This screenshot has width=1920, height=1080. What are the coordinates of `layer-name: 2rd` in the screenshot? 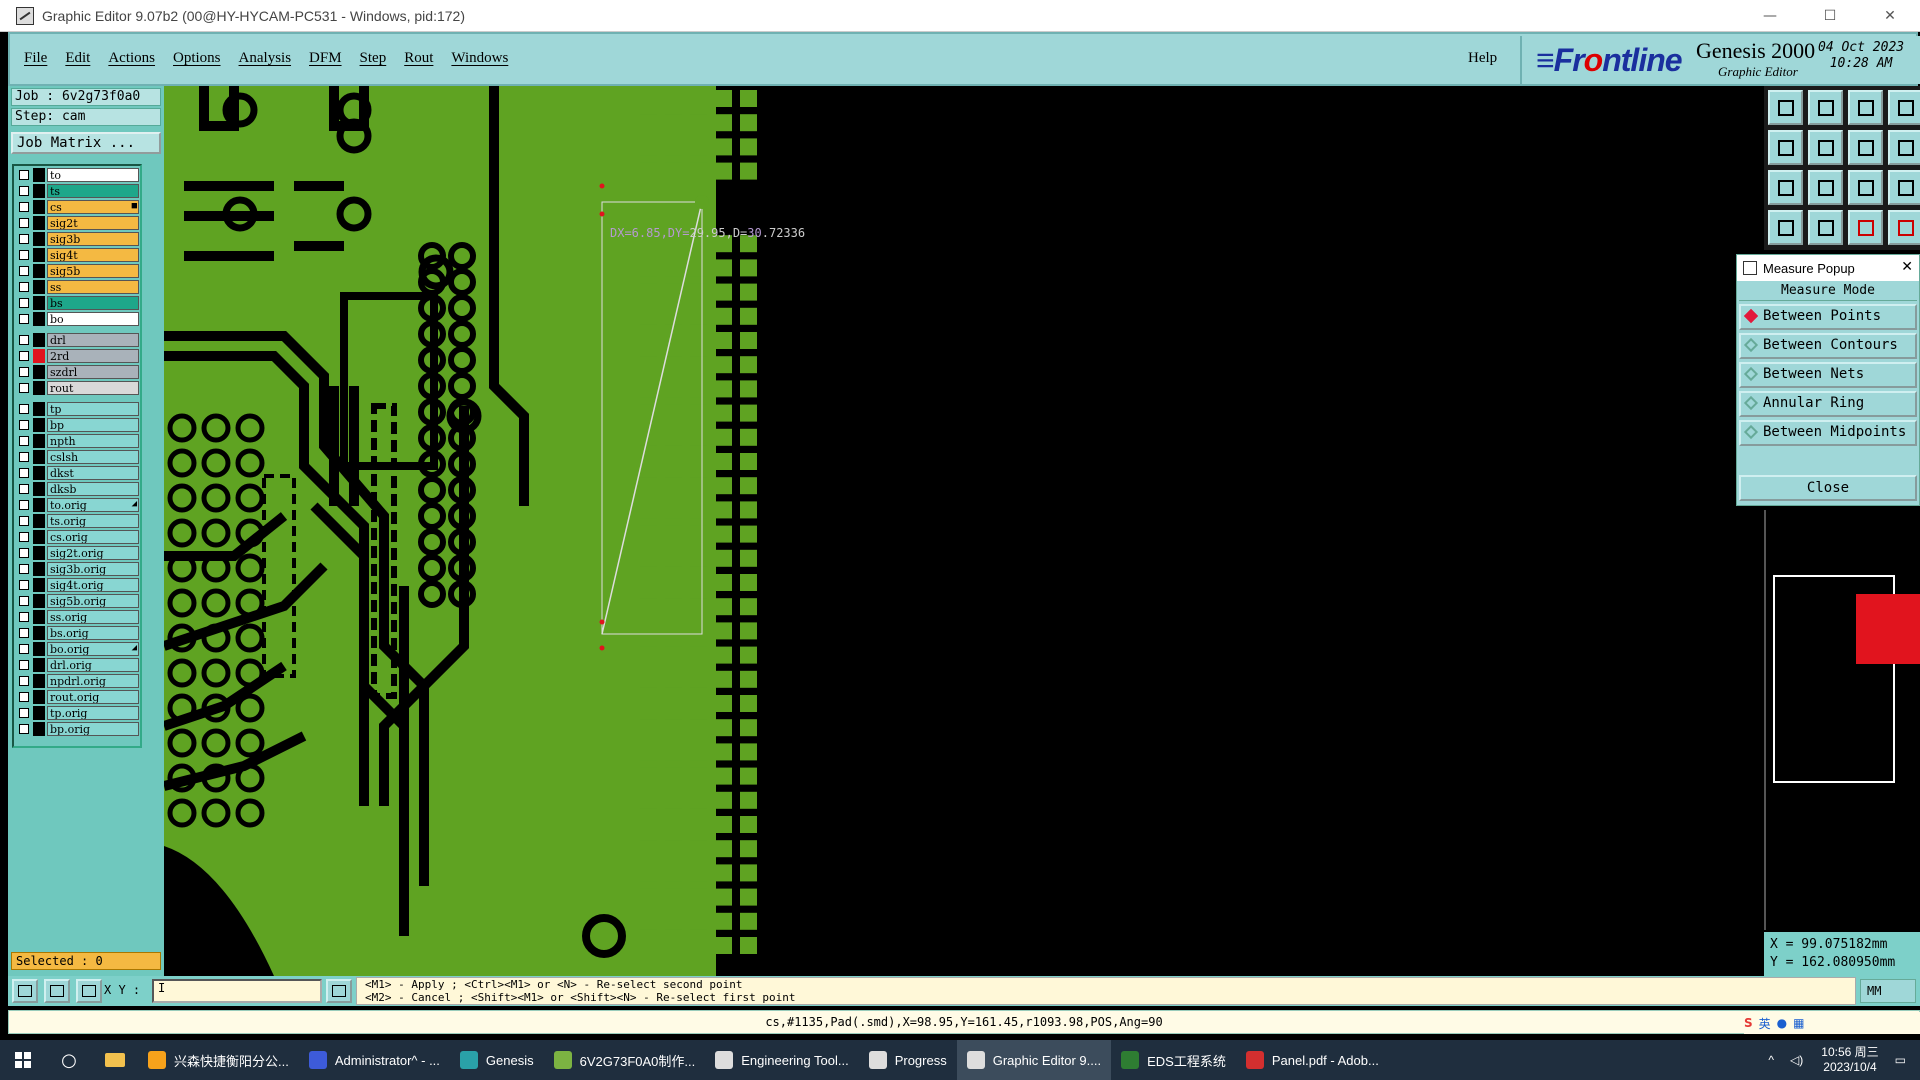 It's located at (93, 356).